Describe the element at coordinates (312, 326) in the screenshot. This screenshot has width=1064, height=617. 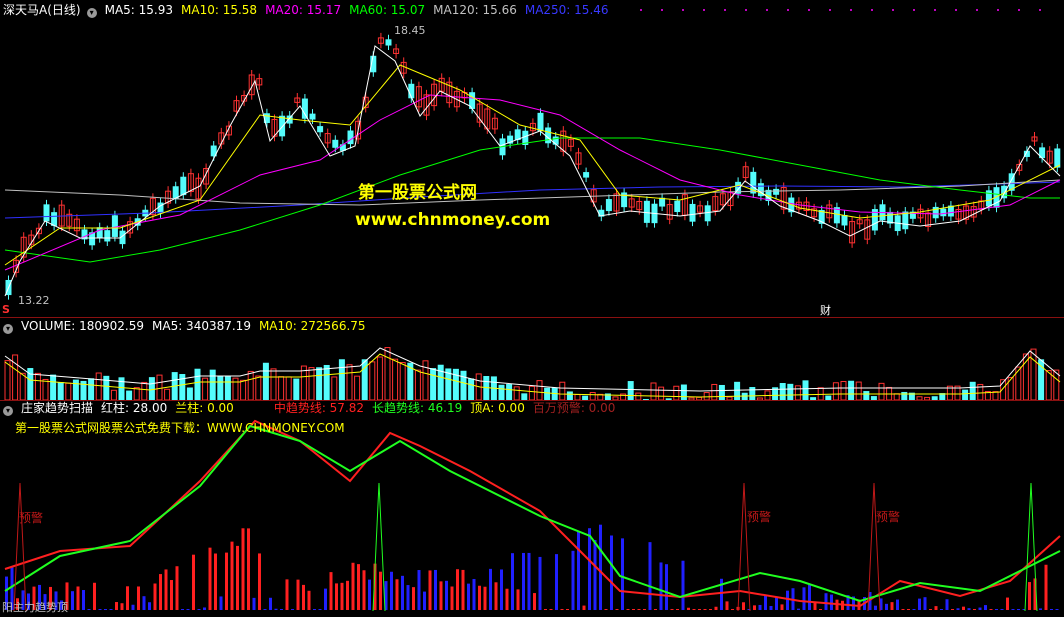
I see `vol-ma10-legend: MA10: 272566.75` at that location.